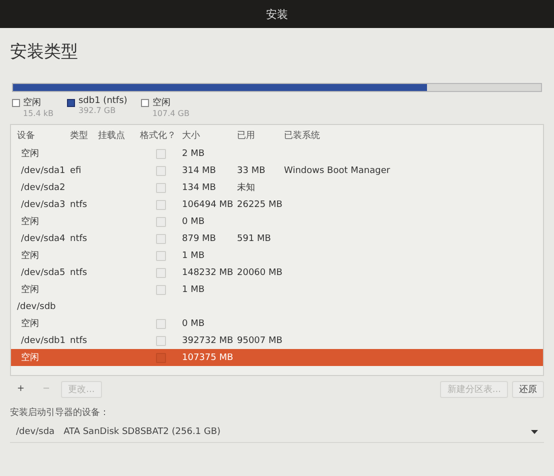 The height and width of the screenshot is (476, 554). I want to click on table-cell: 2 MB, so click(193, 153).